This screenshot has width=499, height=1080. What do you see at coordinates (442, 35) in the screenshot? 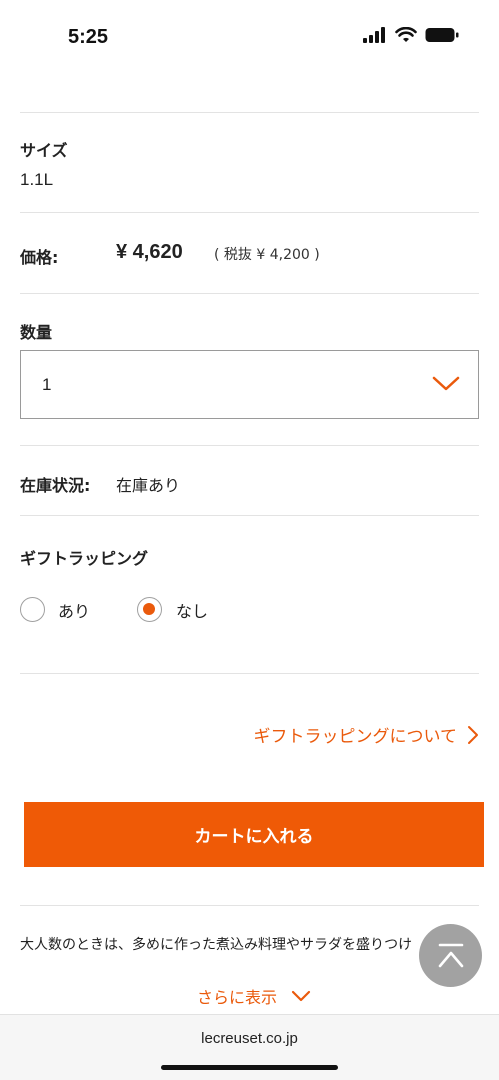
I see `battery-icon` at bounding box center [442, 35].